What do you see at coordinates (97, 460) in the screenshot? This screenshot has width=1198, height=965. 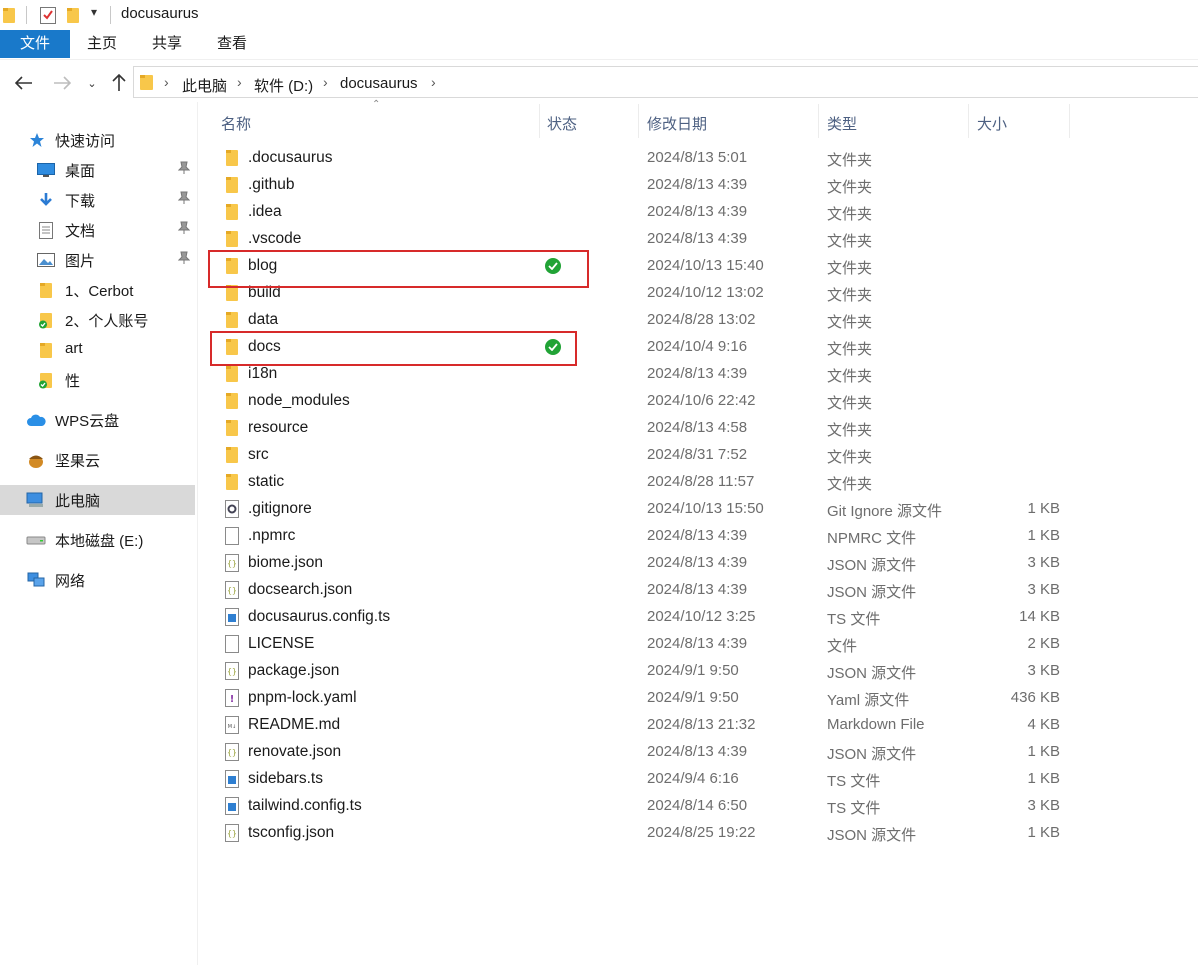 I see `sidebar-item: 坚果云` at bounding box center [97, 460].